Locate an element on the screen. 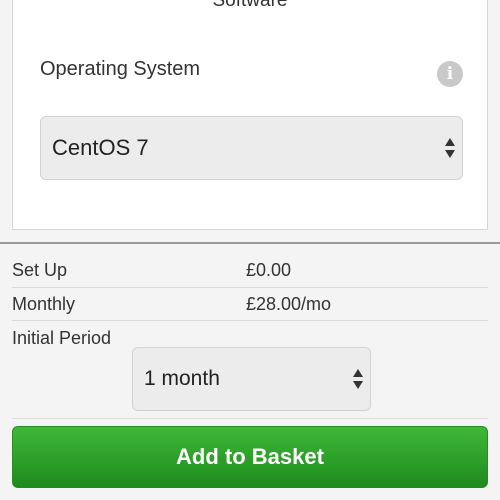 This screenshot has height=500, width=500. monthly-value: £28.00/mo is located at coordinates (289, 304).